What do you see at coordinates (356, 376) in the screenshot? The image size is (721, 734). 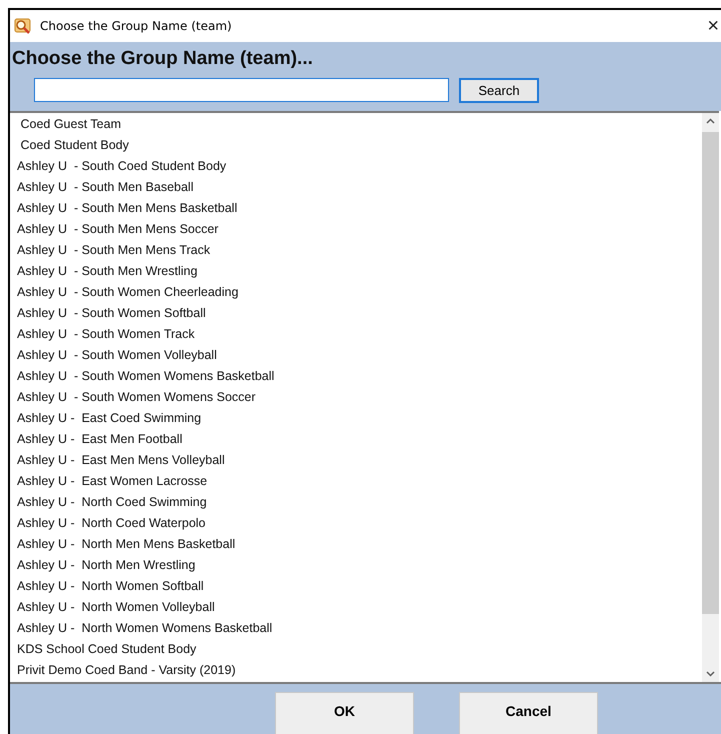 I see `list-item: Ashley U - South Women Womens Basketball` at bounding box center [356, 376].